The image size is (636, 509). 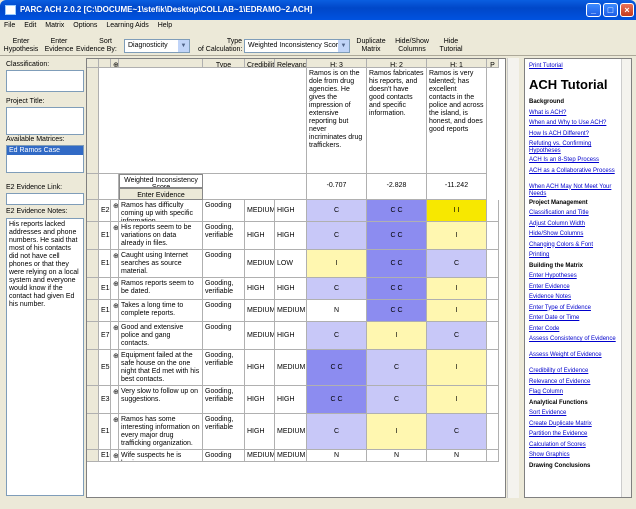 What do you see at coordinates (576, 66) in the screenshot?
I see `print-tutorial-link: Print Tutorial` at bounding box center [576, 66].